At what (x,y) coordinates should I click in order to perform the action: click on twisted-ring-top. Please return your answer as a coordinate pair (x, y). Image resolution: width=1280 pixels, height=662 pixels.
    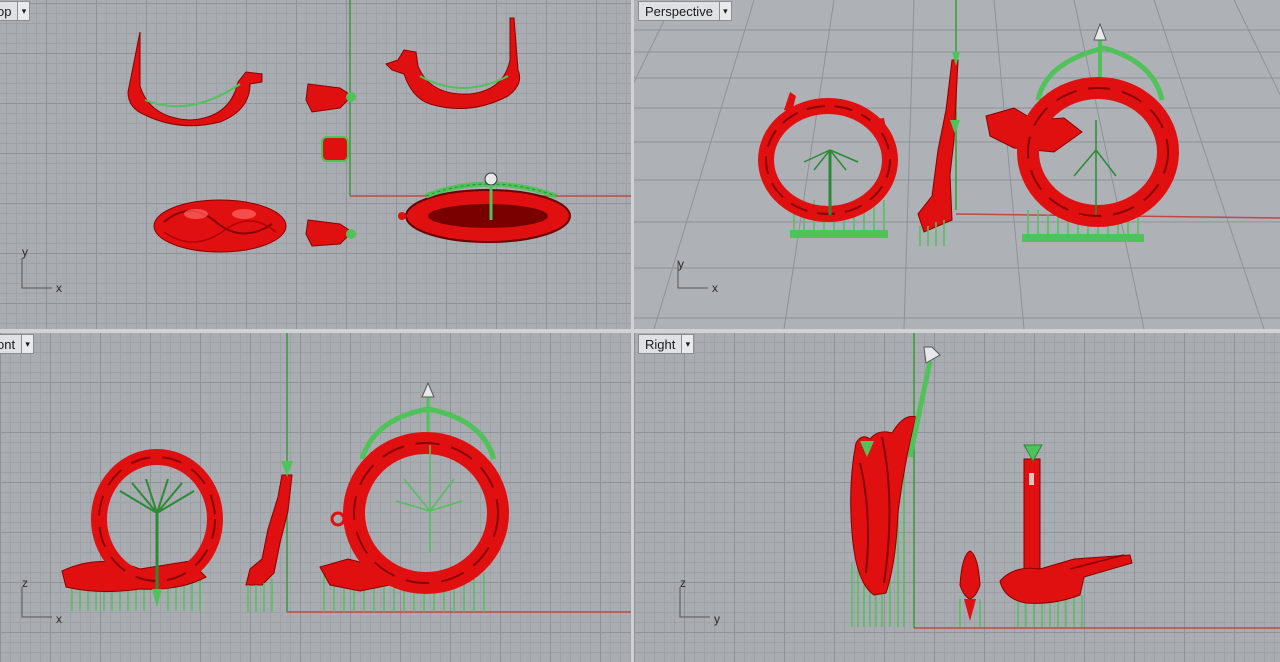
    Looking at the image, I should click on (220, 226).